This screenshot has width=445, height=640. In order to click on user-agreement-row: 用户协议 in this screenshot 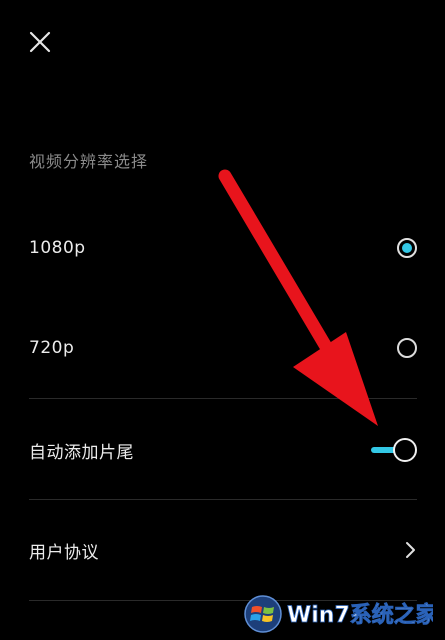, I will do `click(222, 550)`.